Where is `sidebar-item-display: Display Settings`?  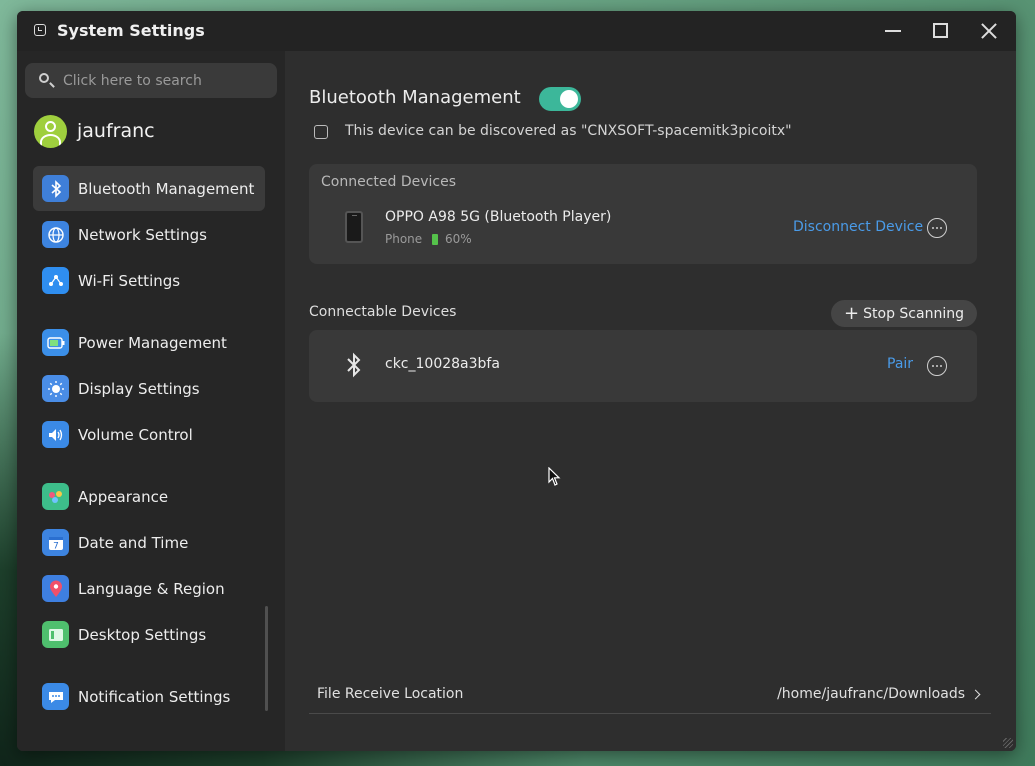 sidebar-item-display: Display Settings is located at coordinates (149, 388).